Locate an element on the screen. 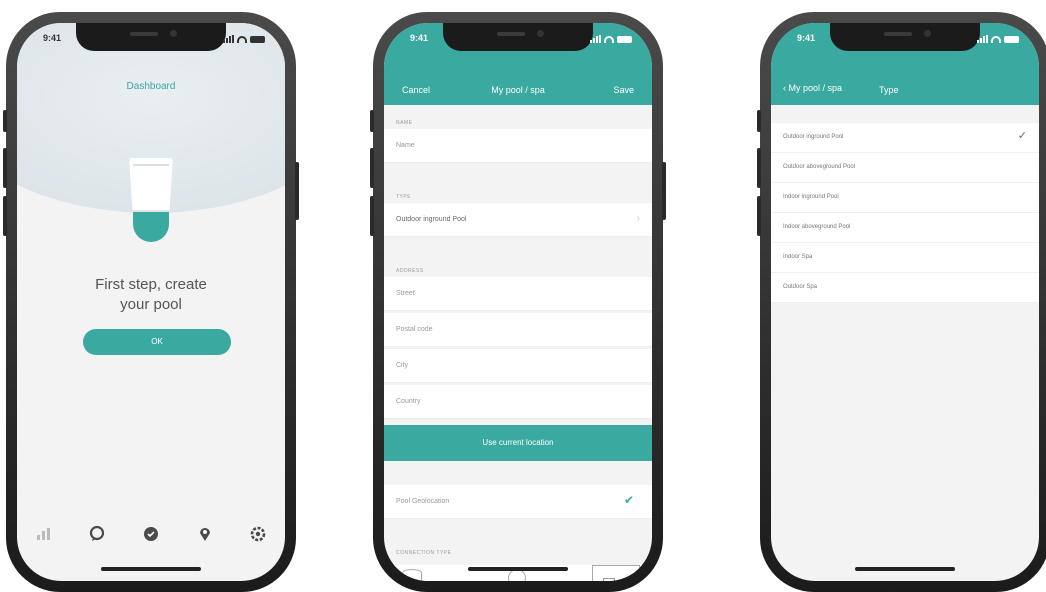 This screenshot has width=1046, height=592. onboarding-headline: First step, create your pool is located at coordinates (151, 295).